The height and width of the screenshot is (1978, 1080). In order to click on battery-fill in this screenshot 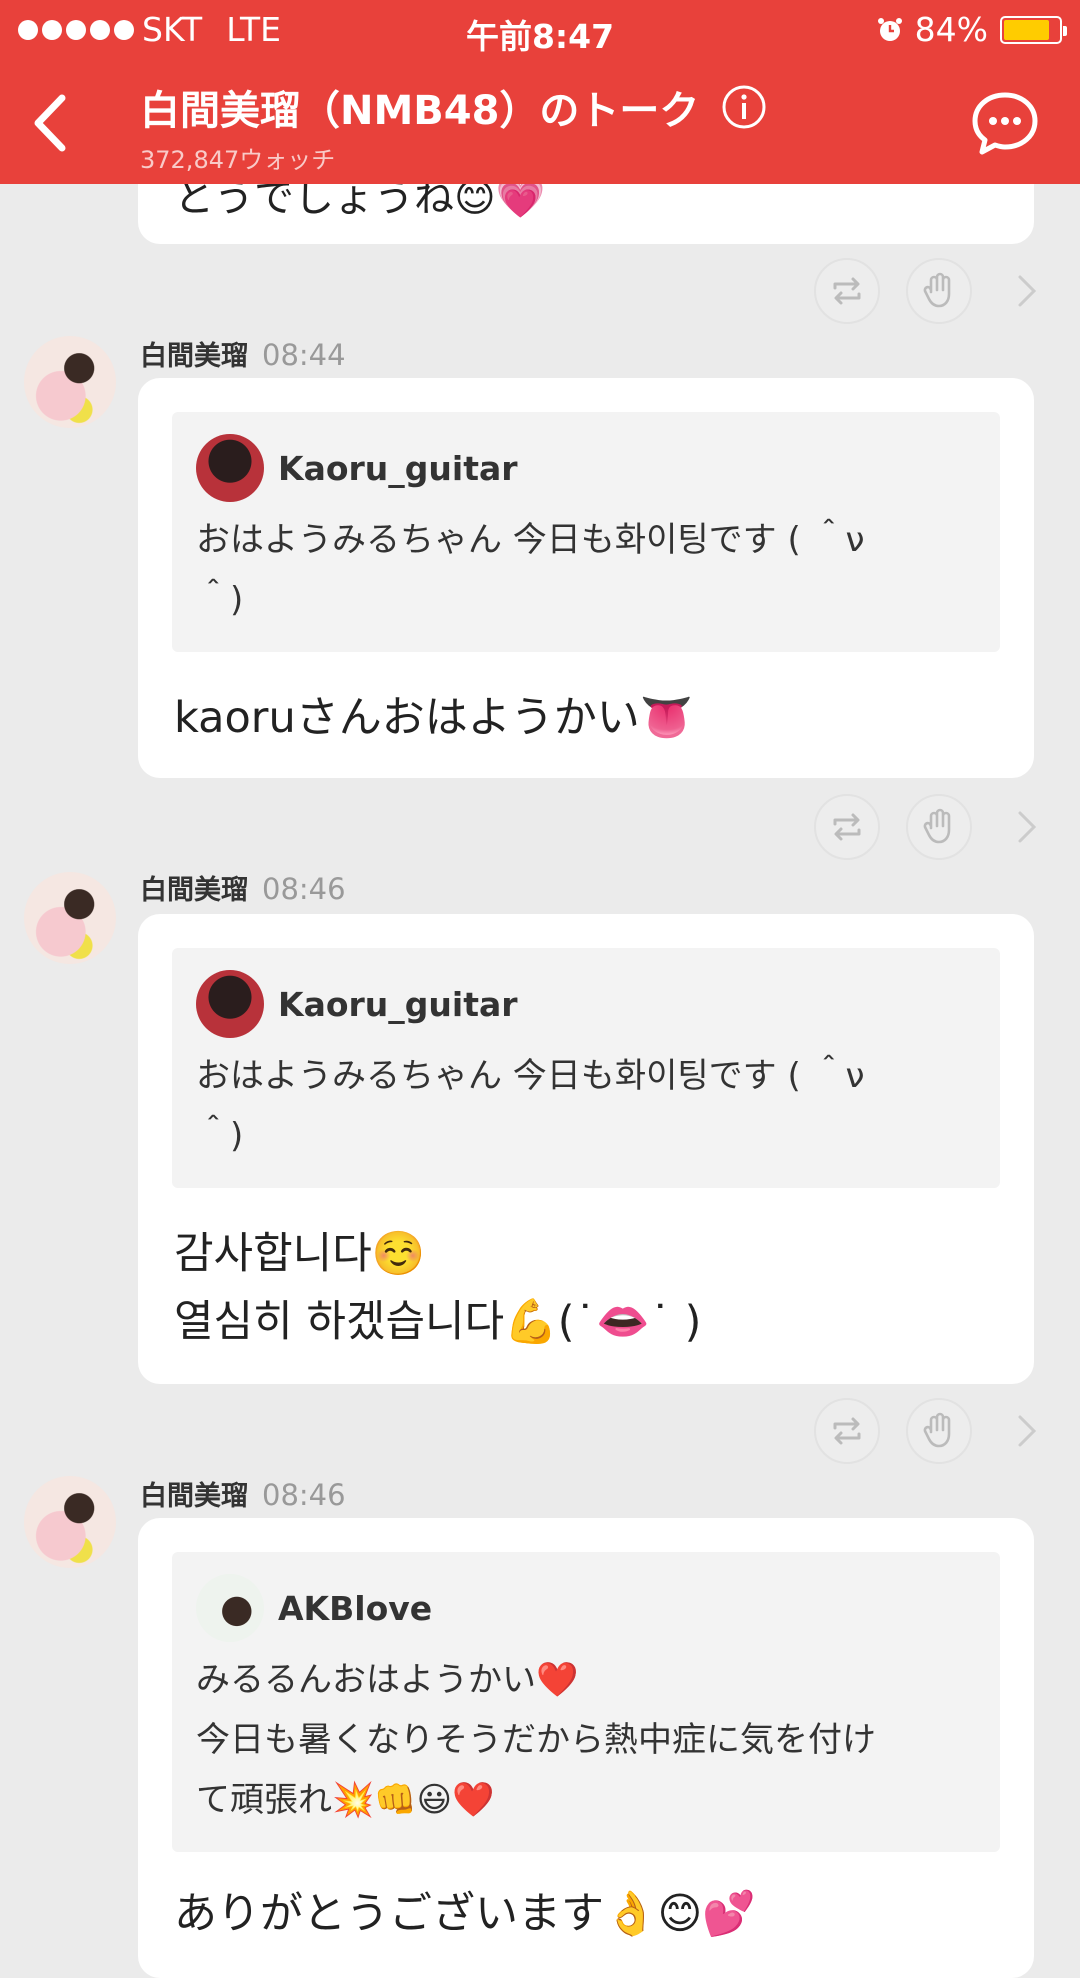, I will do `click(1026, 29)`.